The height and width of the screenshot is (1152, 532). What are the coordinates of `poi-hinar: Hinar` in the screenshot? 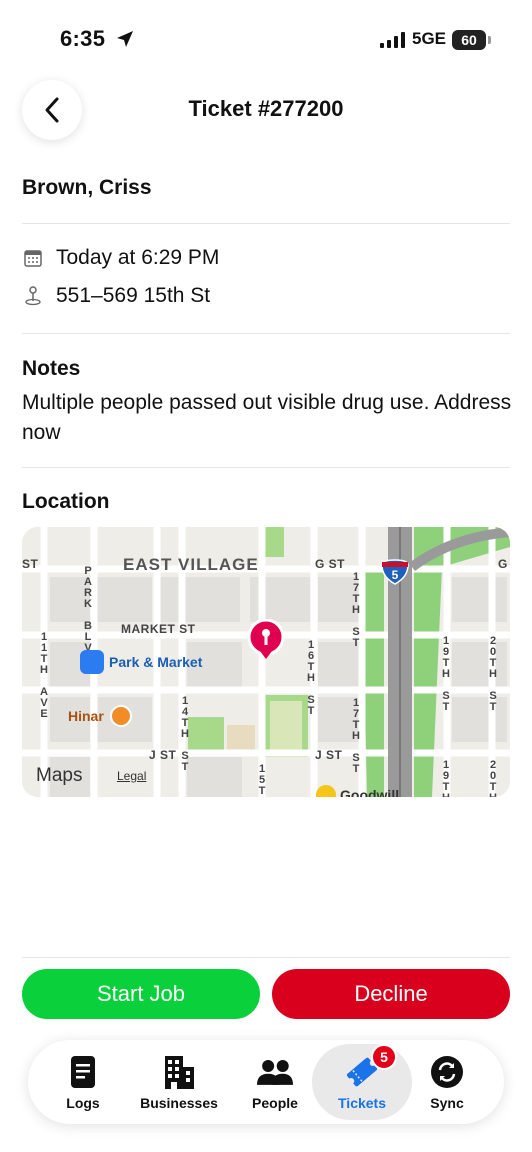 It's located at (100, 716).